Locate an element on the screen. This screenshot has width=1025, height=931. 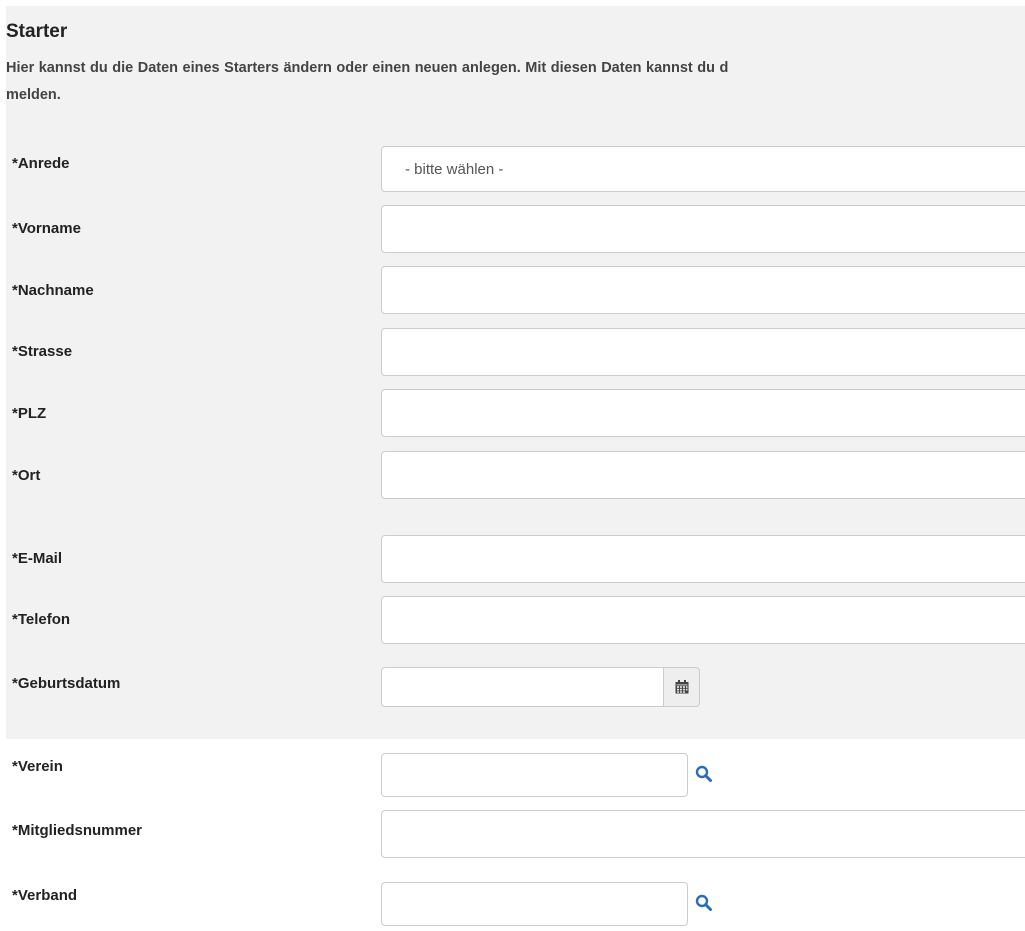
ort-input is located at coordinates (703, 475).